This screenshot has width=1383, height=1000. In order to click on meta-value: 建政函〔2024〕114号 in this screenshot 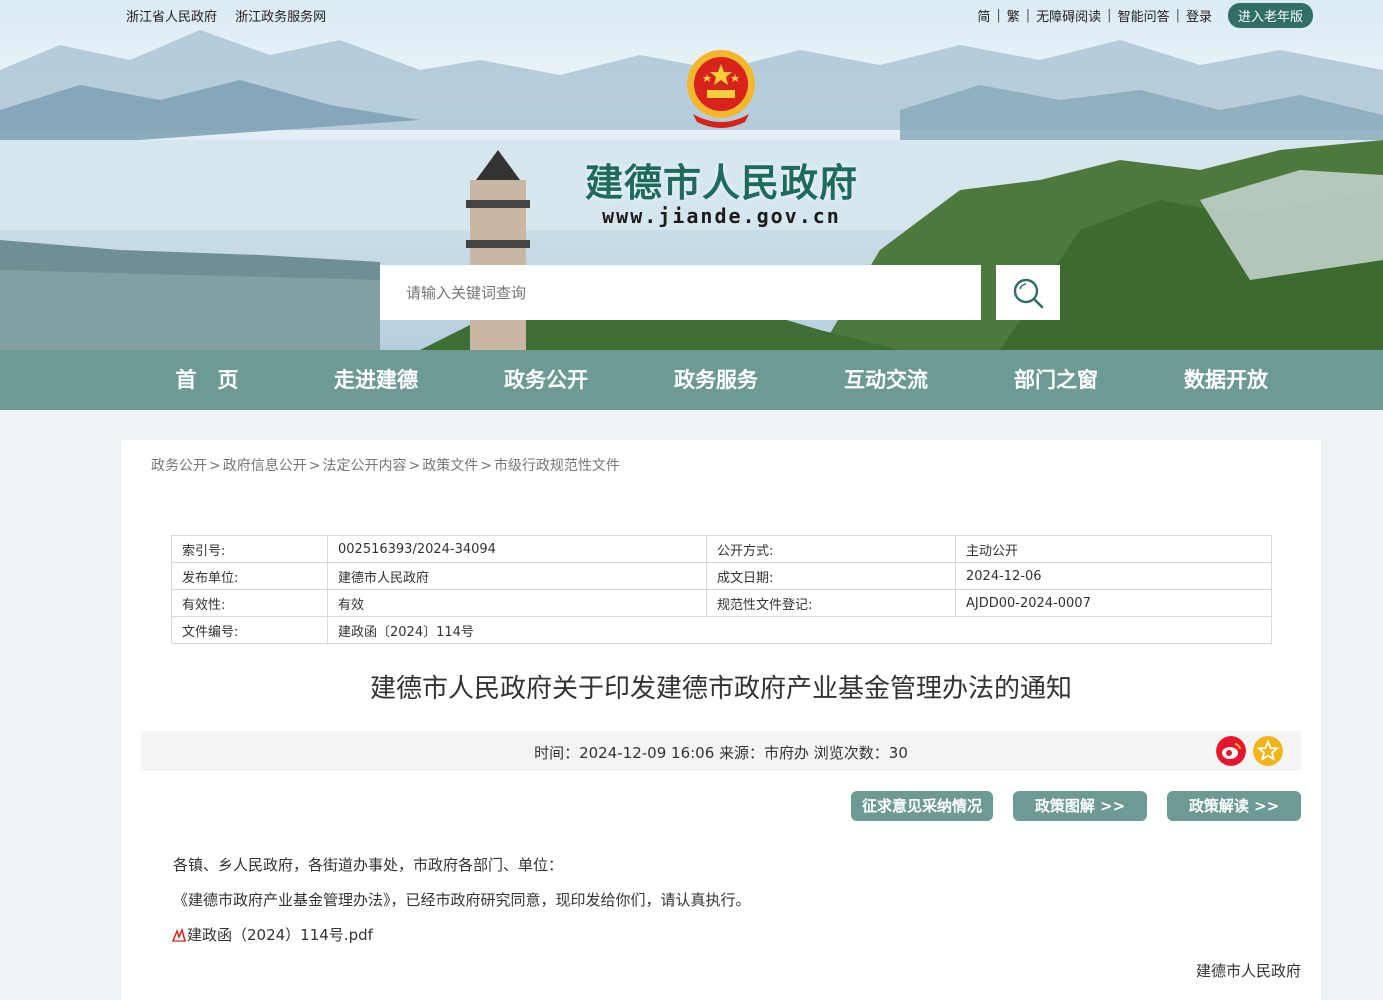, I will do `click(799, 630)`.